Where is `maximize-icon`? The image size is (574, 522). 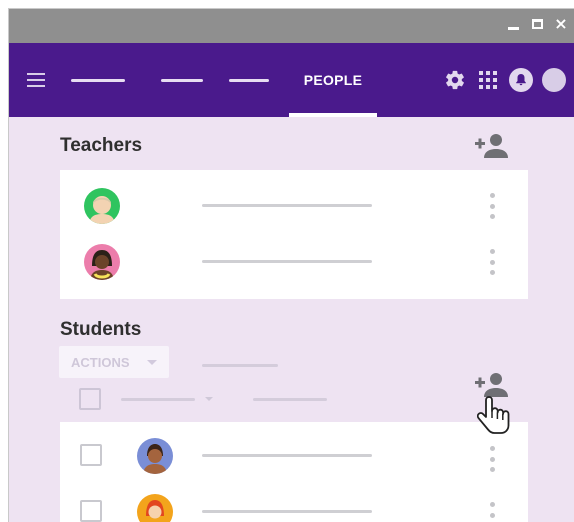 maximize-icon is located at coordinates (537, 24).